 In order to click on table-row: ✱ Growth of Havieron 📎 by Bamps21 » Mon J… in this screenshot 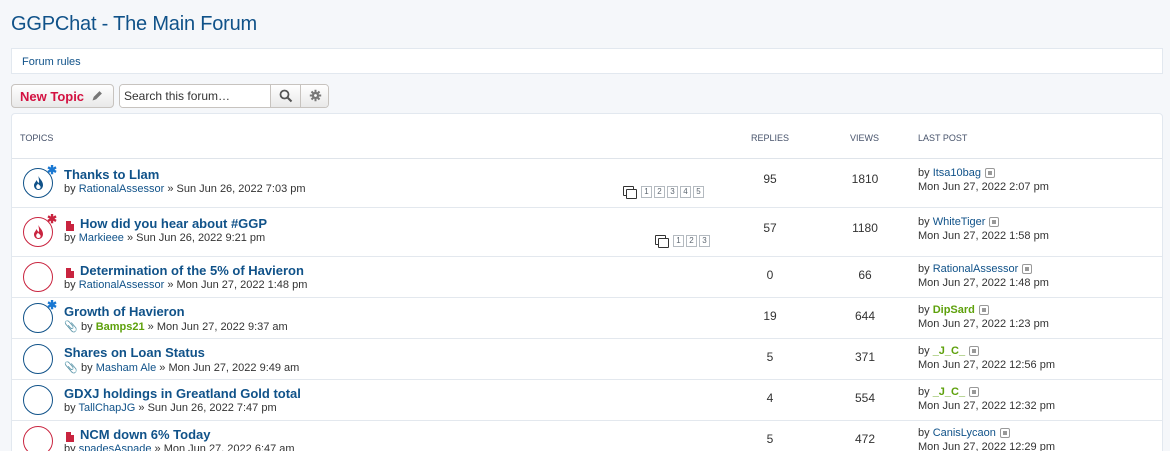, I will do `click(587, 318)`.